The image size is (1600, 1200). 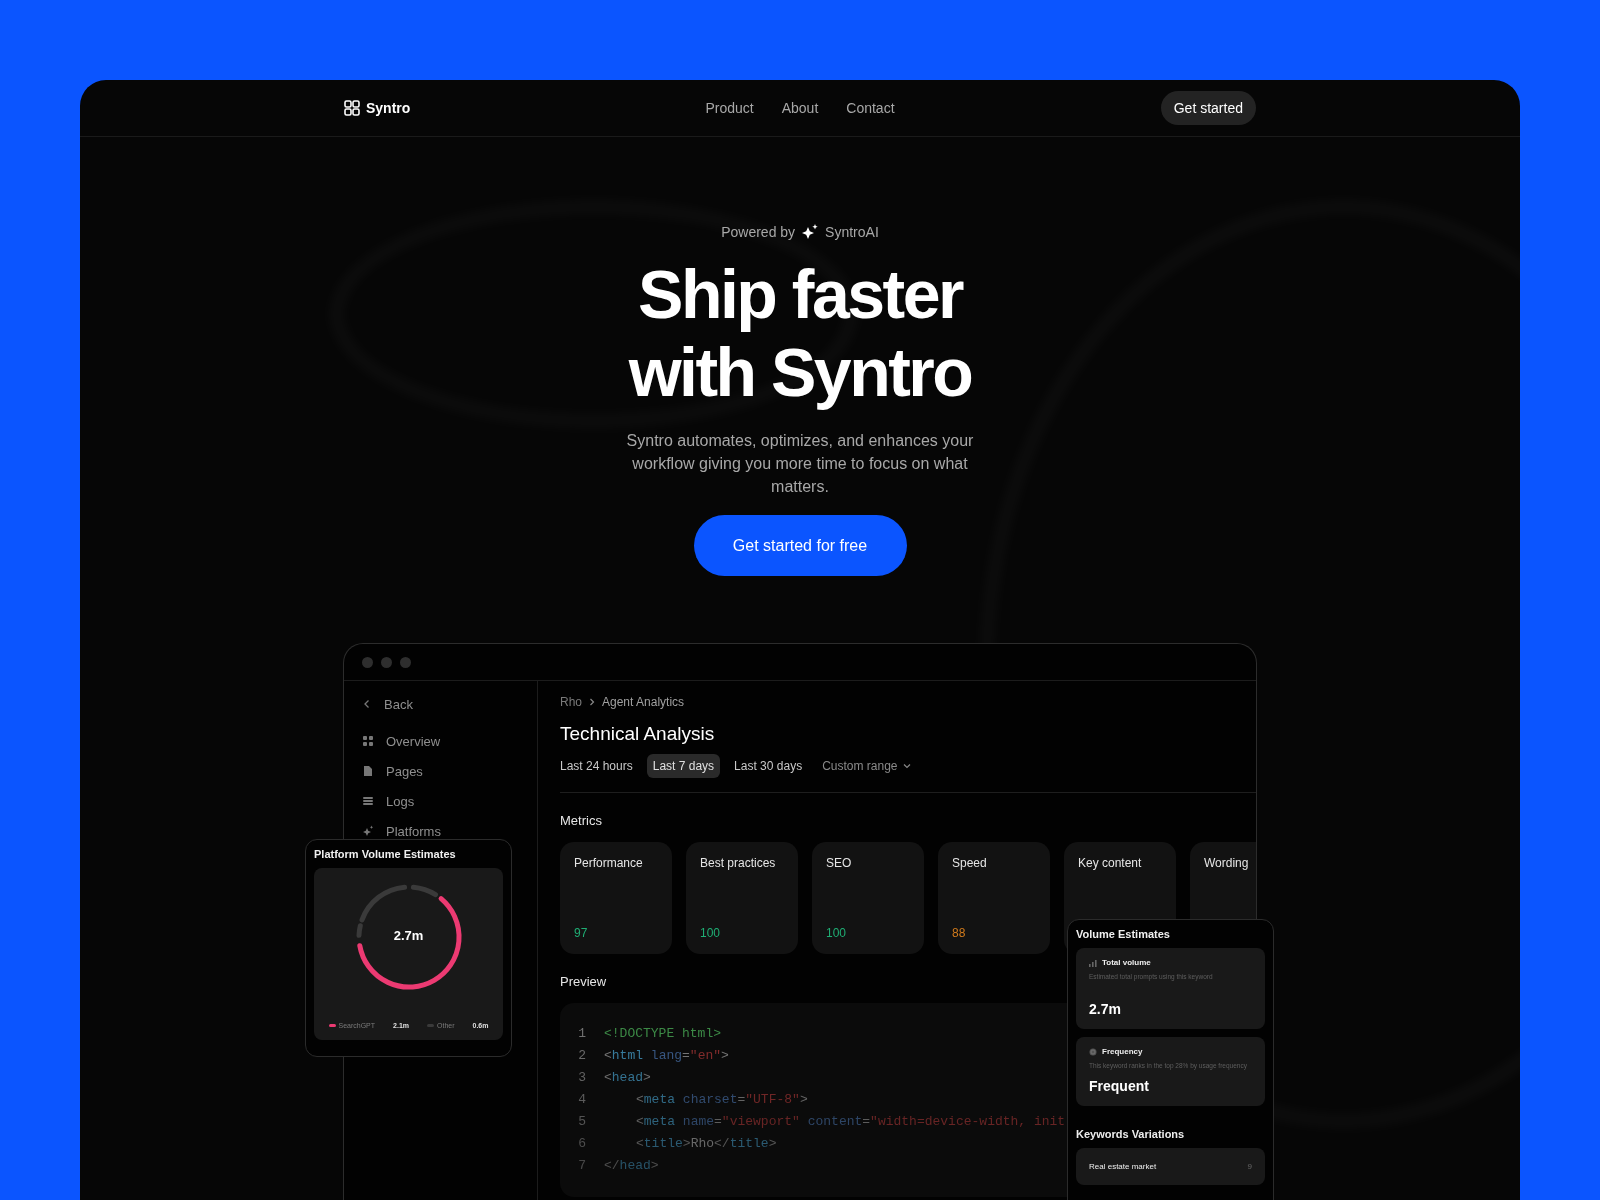 I want to click on powered-by-label: Powered by, so click(x=758, y=232).